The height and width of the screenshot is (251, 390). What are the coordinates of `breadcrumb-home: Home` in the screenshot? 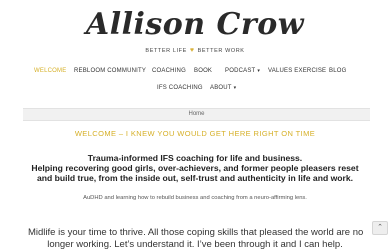 It's located at (196, 114).